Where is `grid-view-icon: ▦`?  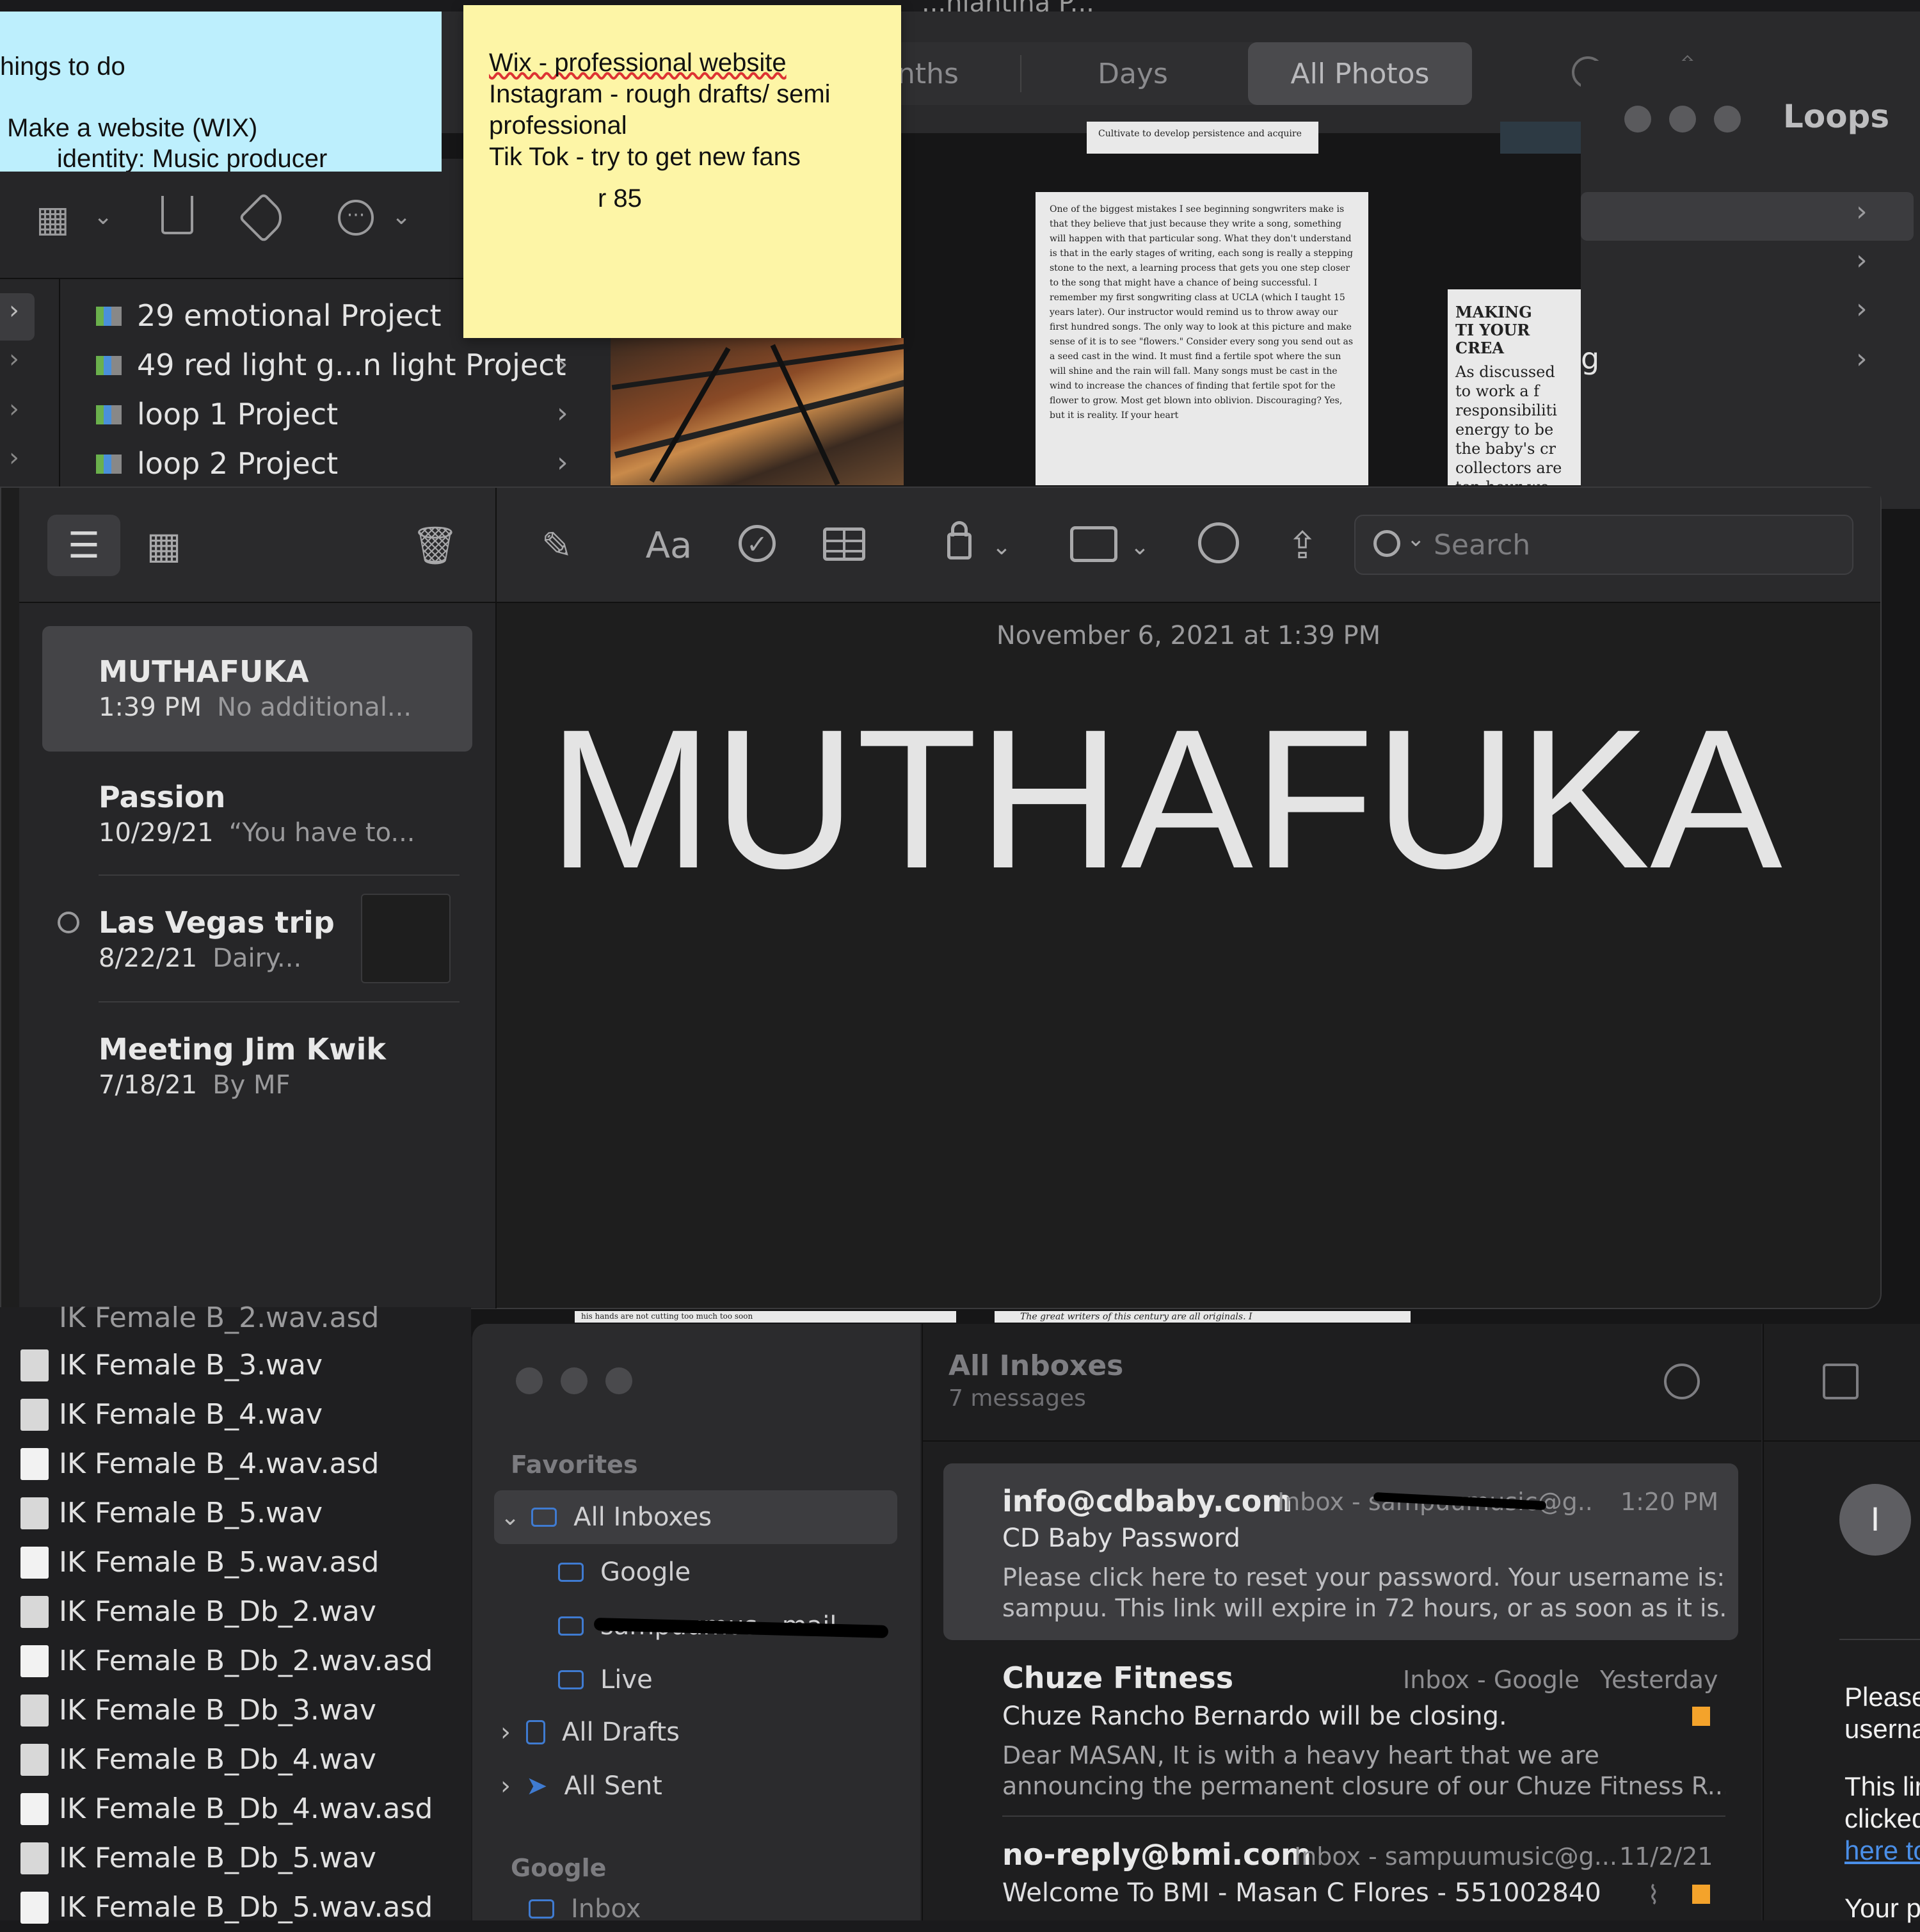 grid-view-icon: ▦ is located at coordinates (53, 219).